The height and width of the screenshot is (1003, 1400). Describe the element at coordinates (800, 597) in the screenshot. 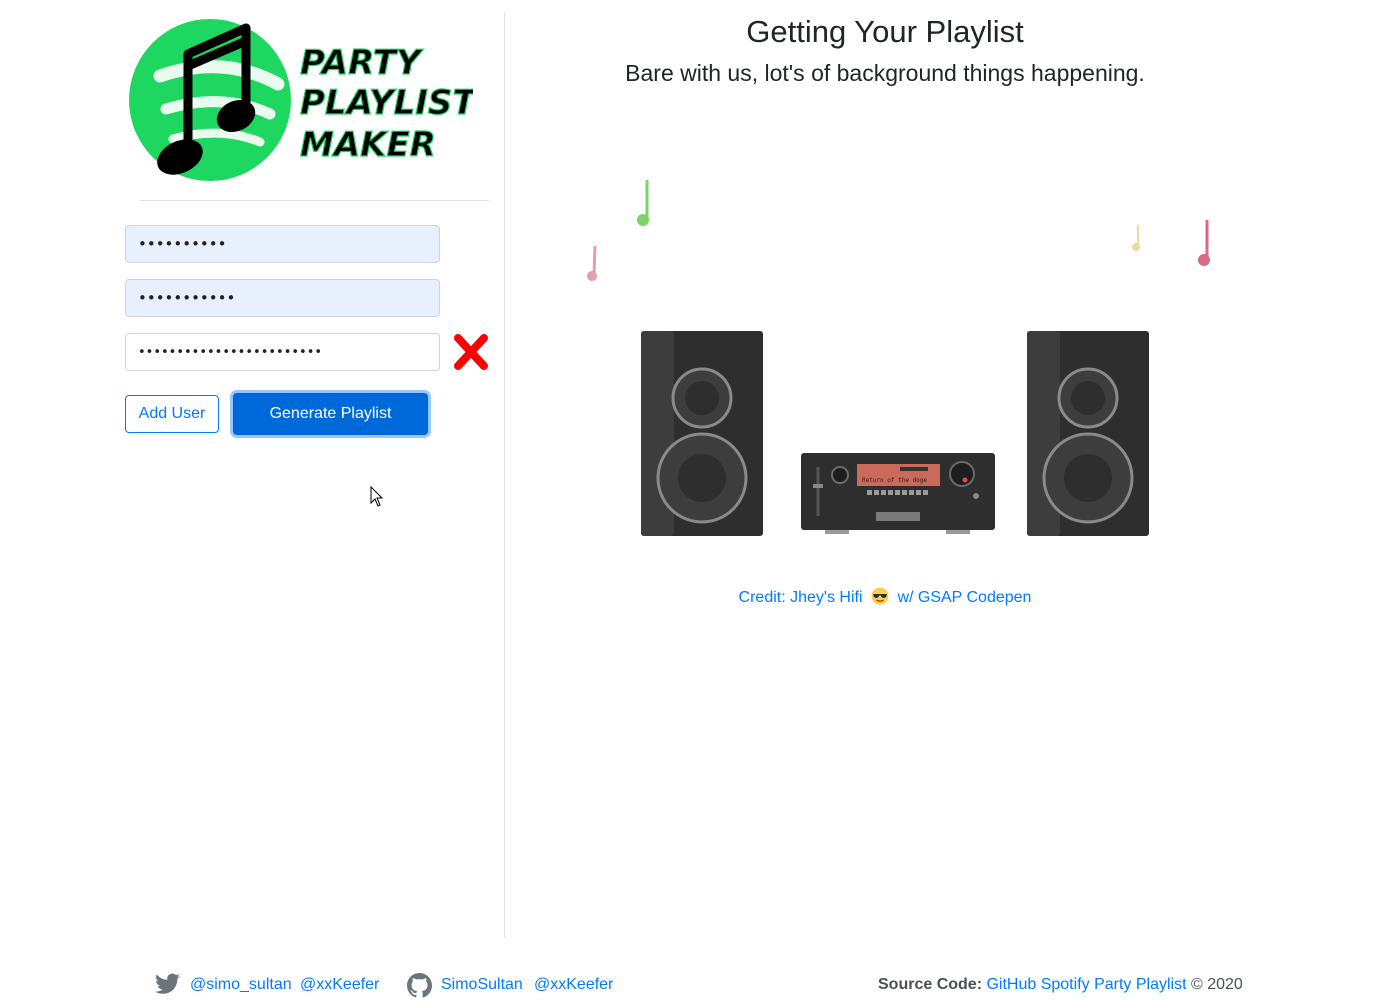

I see `credit-prefix: Credit: Jhey's Hifi` at that location.